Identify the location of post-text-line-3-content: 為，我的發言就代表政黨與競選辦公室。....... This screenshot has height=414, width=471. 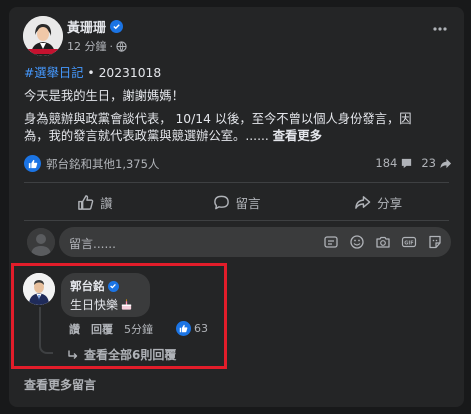
(148, 136).